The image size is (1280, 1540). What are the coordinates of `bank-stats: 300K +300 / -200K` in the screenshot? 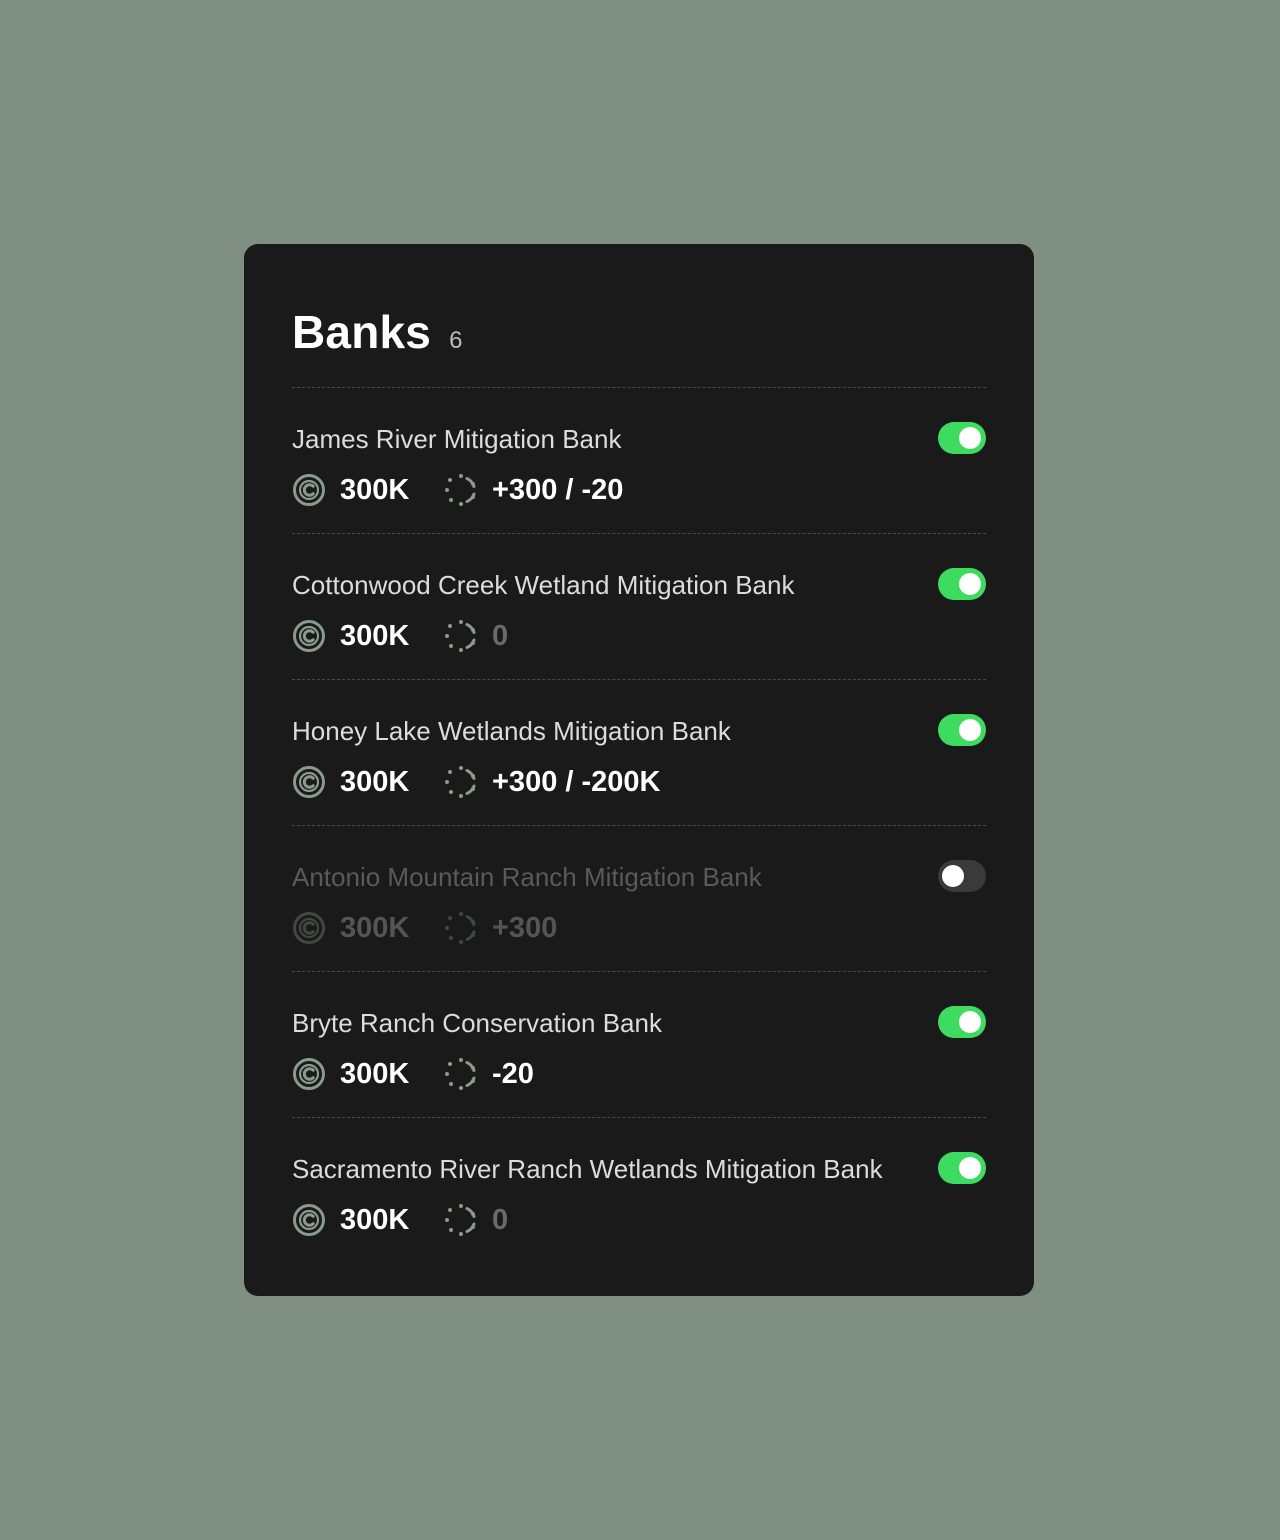 It's located at (476, 782).